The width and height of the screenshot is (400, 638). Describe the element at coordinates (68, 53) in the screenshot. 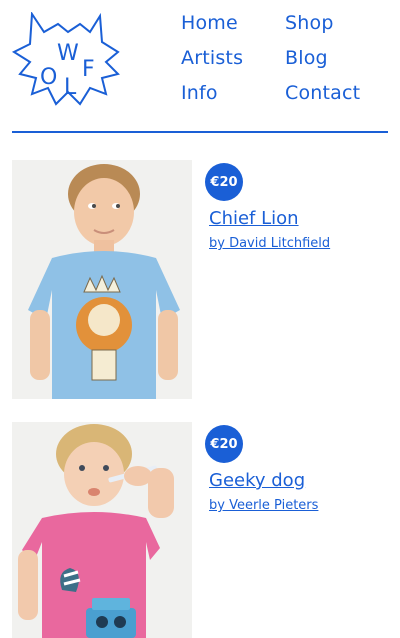

I see `svg-text: W` at that location.